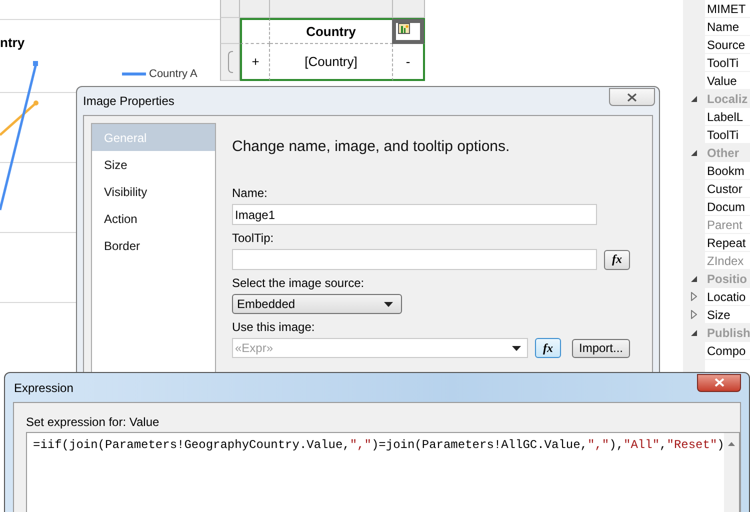 The height and width of the screenshot is (512, 750). Describe the element at coordinates (274, 327) in the screenshot. I see `field-label: Use this image:` at that location.